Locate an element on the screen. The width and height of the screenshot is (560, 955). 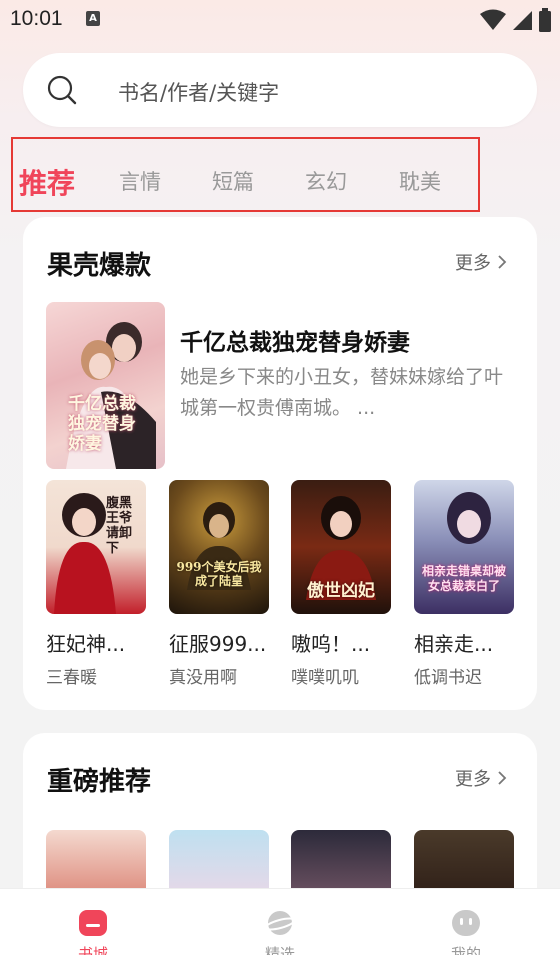
book-author: 噗噗叽叽 is located at coordinates (325, 678).